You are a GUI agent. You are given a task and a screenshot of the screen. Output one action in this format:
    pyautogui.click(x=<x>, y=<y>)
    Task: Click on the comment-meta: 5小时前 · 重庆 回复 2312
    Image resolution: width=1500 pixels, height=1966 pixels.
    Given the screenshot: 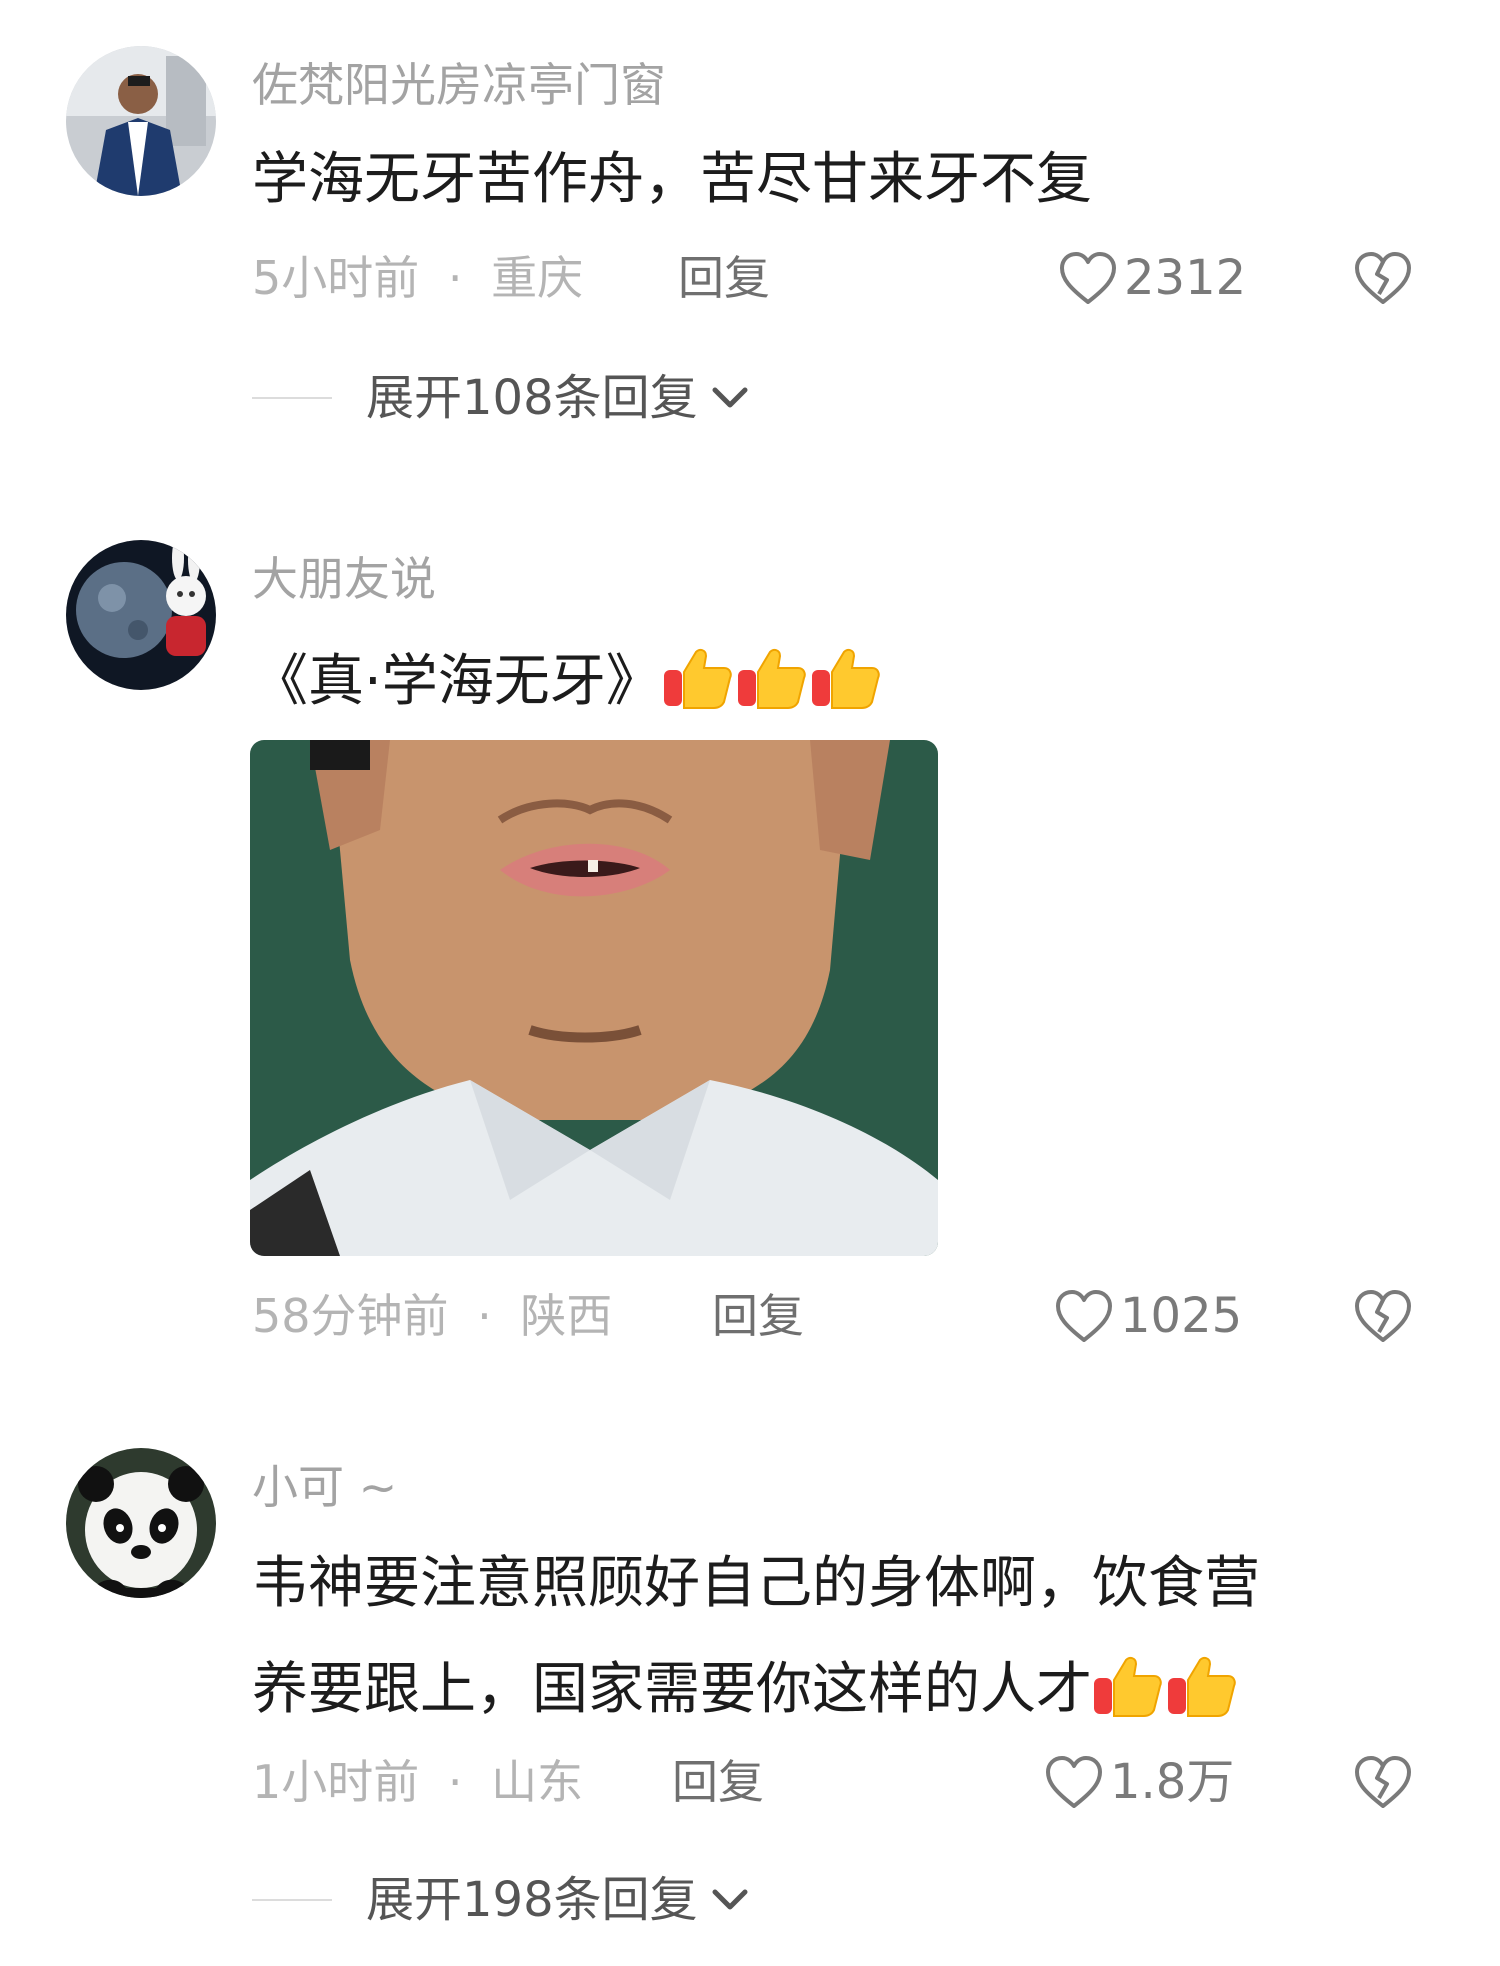 What is the action you would take?
    pyautogui.click(x=750, y=278)
    